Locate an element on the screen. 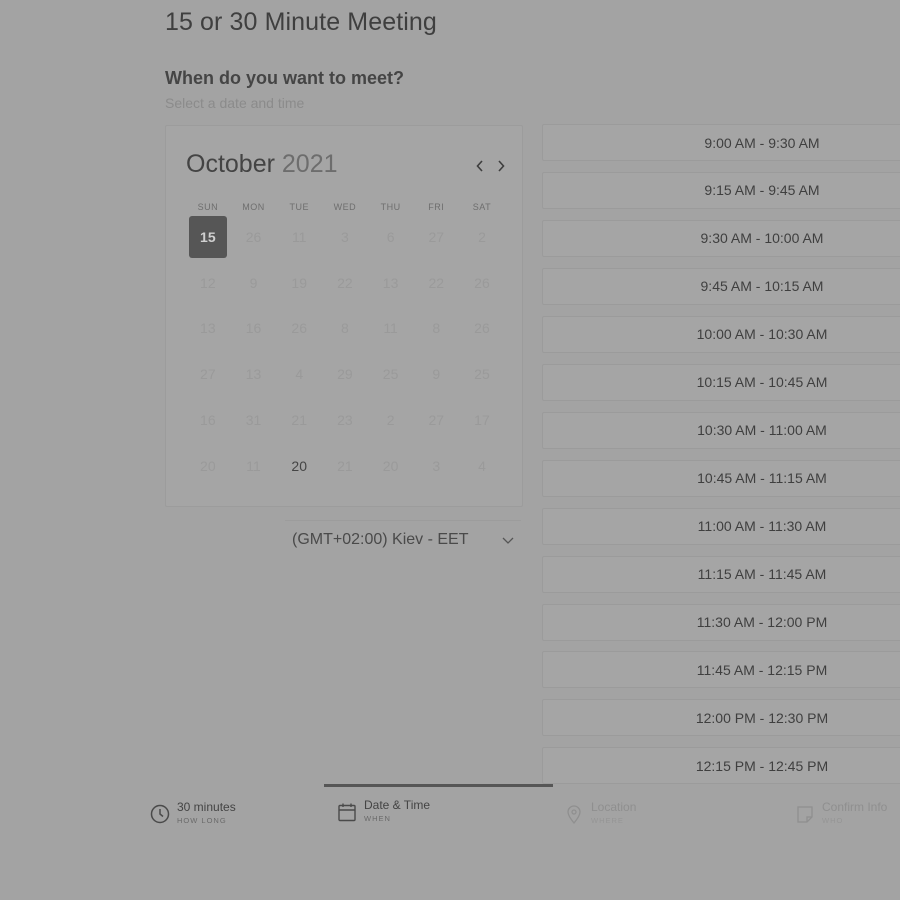 The width and height of the screenshot is (900, 900). section-heading: When do you want to meet? is located at coordinates (284, 78).